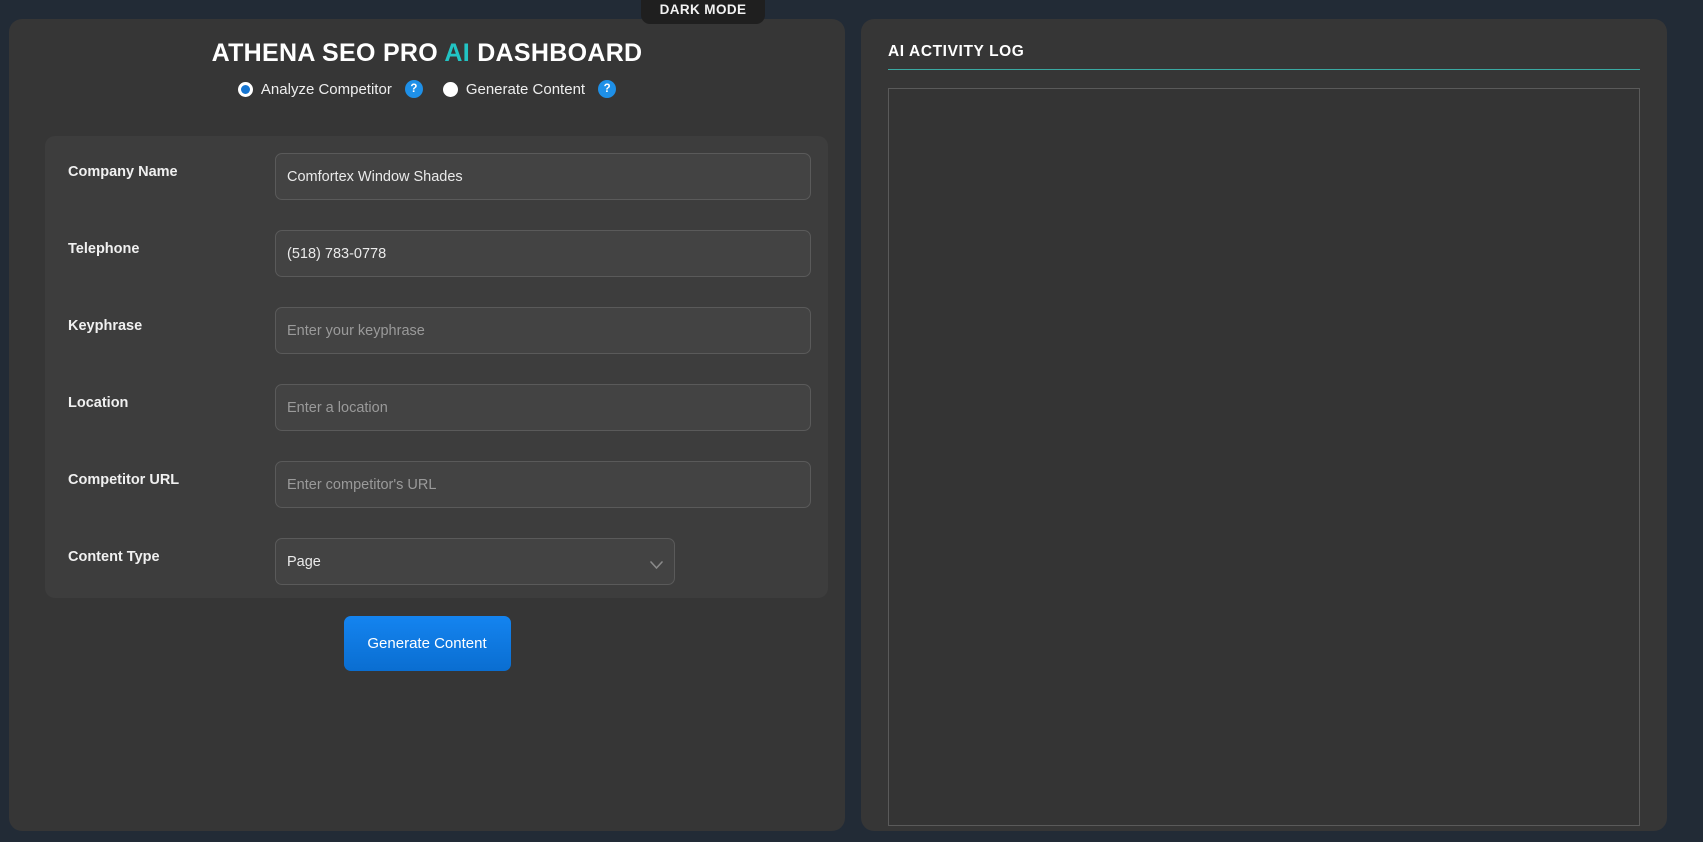  What do you see at coordinates (105, 326) in the screenshot?
I see `label-keyphrase: Keyphrase` at bounding box center [105, 326].